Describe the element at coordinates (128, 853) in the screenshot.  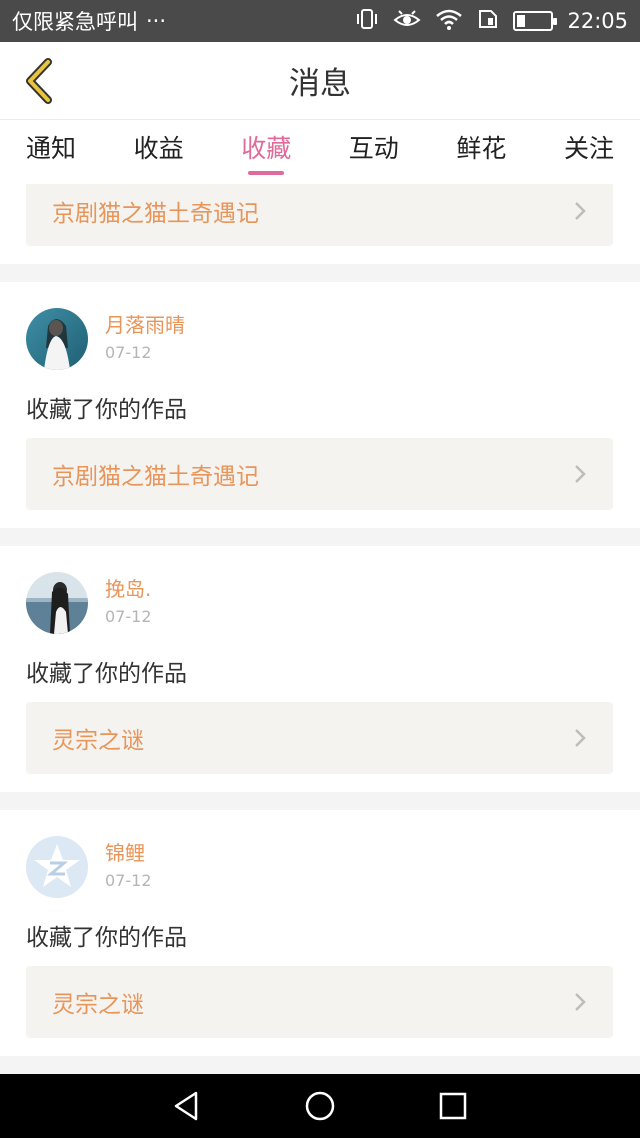
I see `username: 锦鲤` at that location.